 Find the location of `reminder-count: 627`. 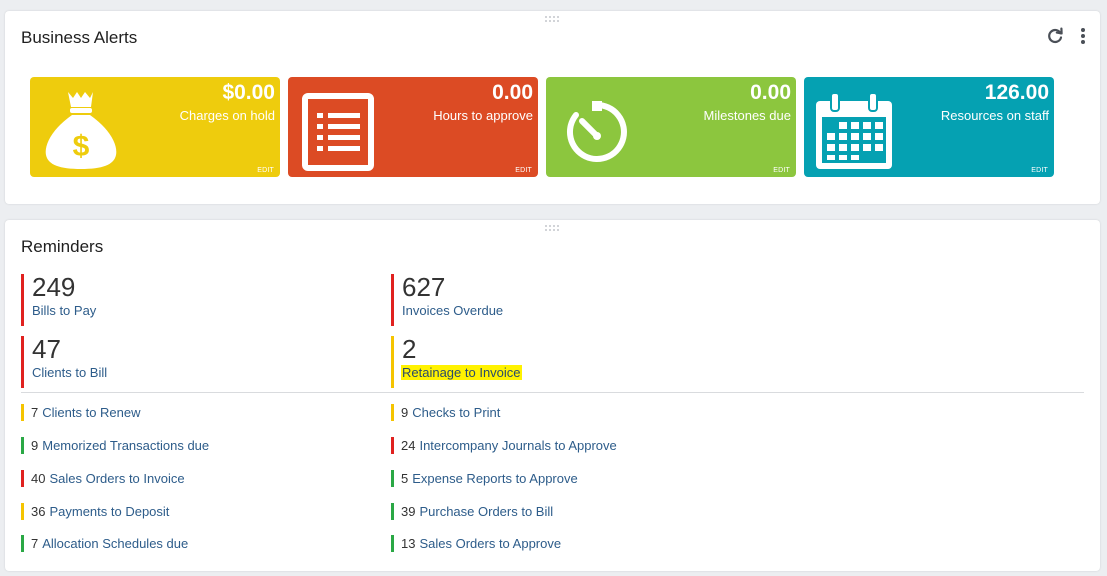

reminder-count: 627 is located at coordinates (424, 287).